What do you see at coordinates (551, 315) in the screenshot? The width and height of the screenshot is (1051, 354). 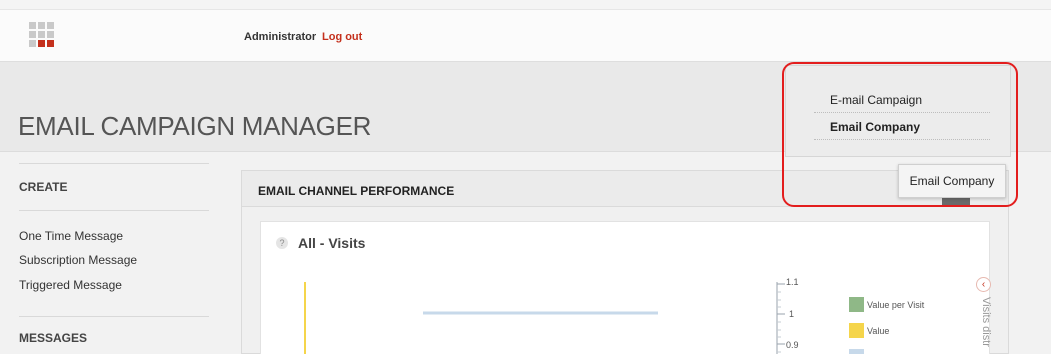 I see `visits-chart: 1.1 1 0.9` at bounding box center [551, 315].